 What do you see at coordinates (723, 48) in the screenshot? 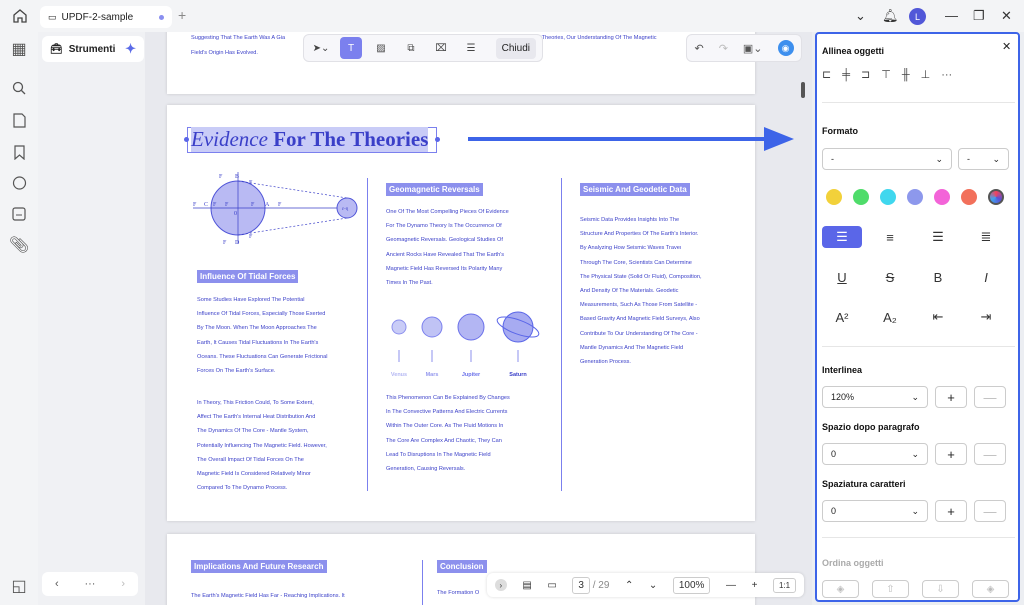
I see `redo-icon: ↷` at bounding box center [723, 48].